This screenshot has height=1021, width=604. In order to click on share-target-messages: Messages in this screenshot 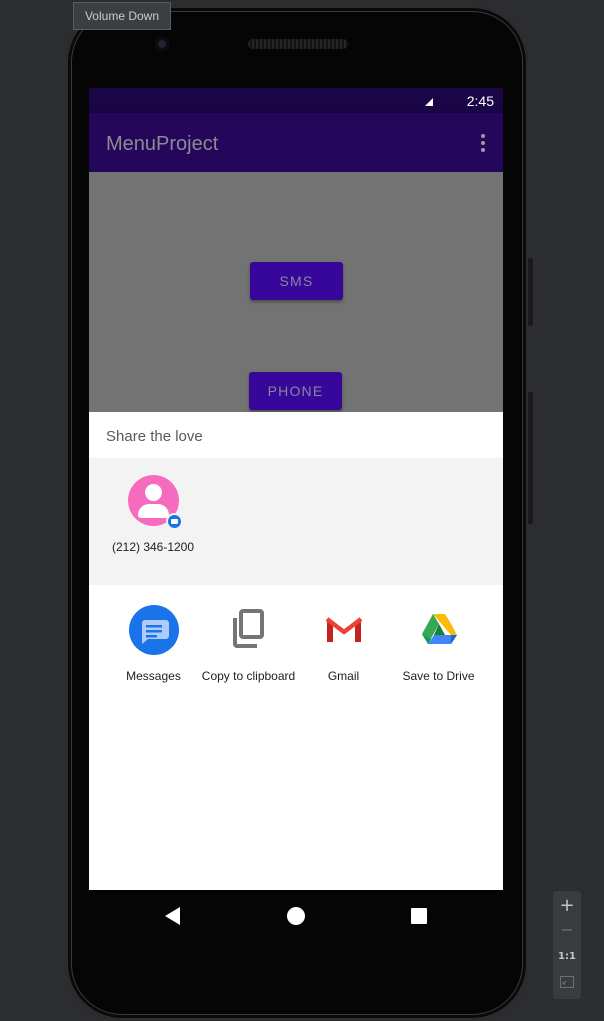, I will do `click(153, 644)`.